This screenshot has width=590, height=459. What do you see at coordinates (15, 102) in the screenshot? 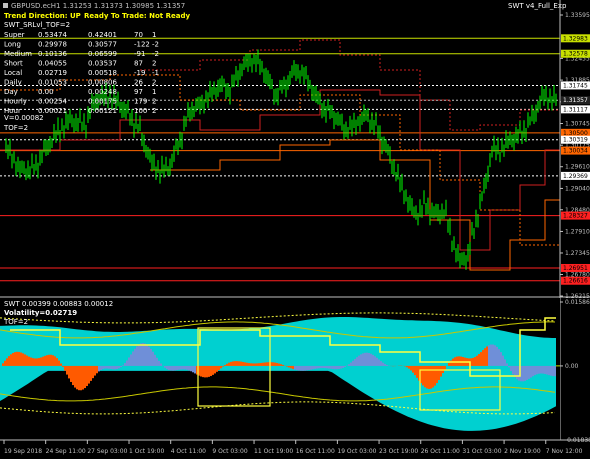
I see `stats-name: Hourly` at bounding box center [15, 102].